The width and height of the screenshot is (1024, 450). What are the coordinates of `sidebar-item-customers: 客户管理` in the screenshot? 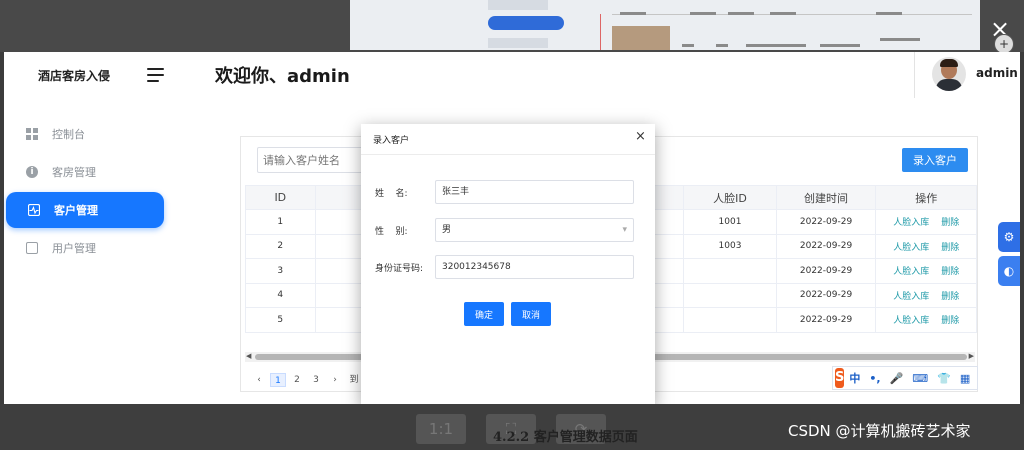 It's located at (85, 210).